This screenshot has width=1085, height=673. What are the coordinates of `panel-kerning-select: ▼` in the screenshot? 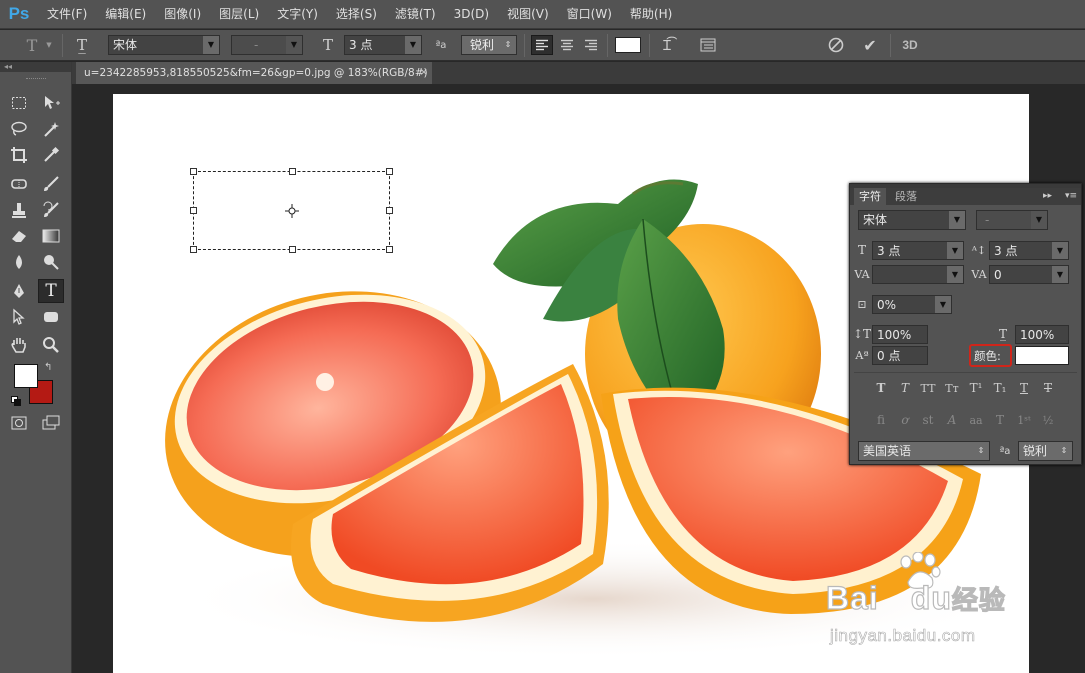 It's located at (918, 274).